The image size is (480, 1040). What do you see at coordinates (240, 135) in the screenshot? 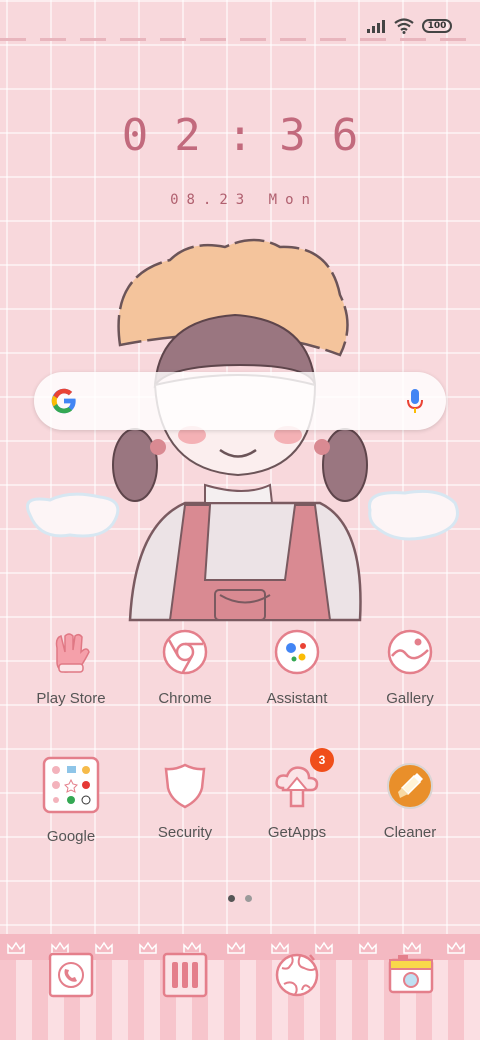
I see `clock-time: 02:36` at bounding box center [240, 135].